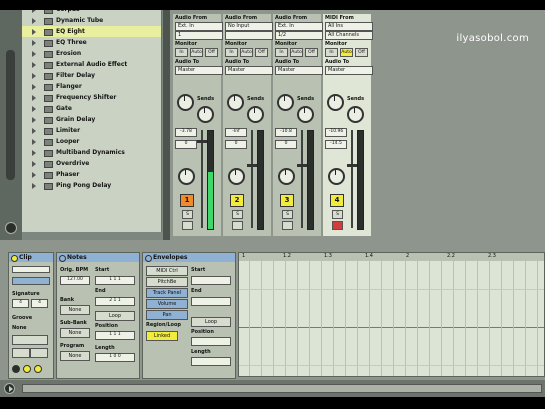  What do you see at coordinates (38, 369) in the screenshot?
I see `show-envelopes-icon` at bounding box center [38, 369].